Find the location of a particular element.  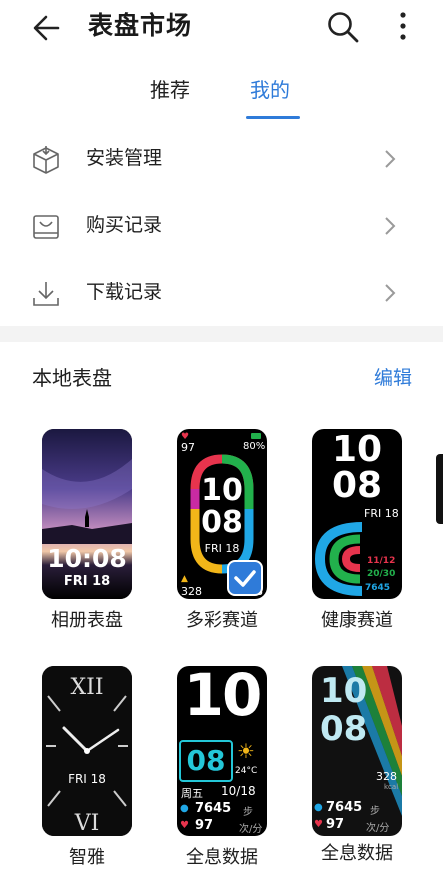

watch-face-colorful-track: ♥ 97 80% 10 08 FRI 18 ▲ 328 7568 is located at coordinates (222, 514).